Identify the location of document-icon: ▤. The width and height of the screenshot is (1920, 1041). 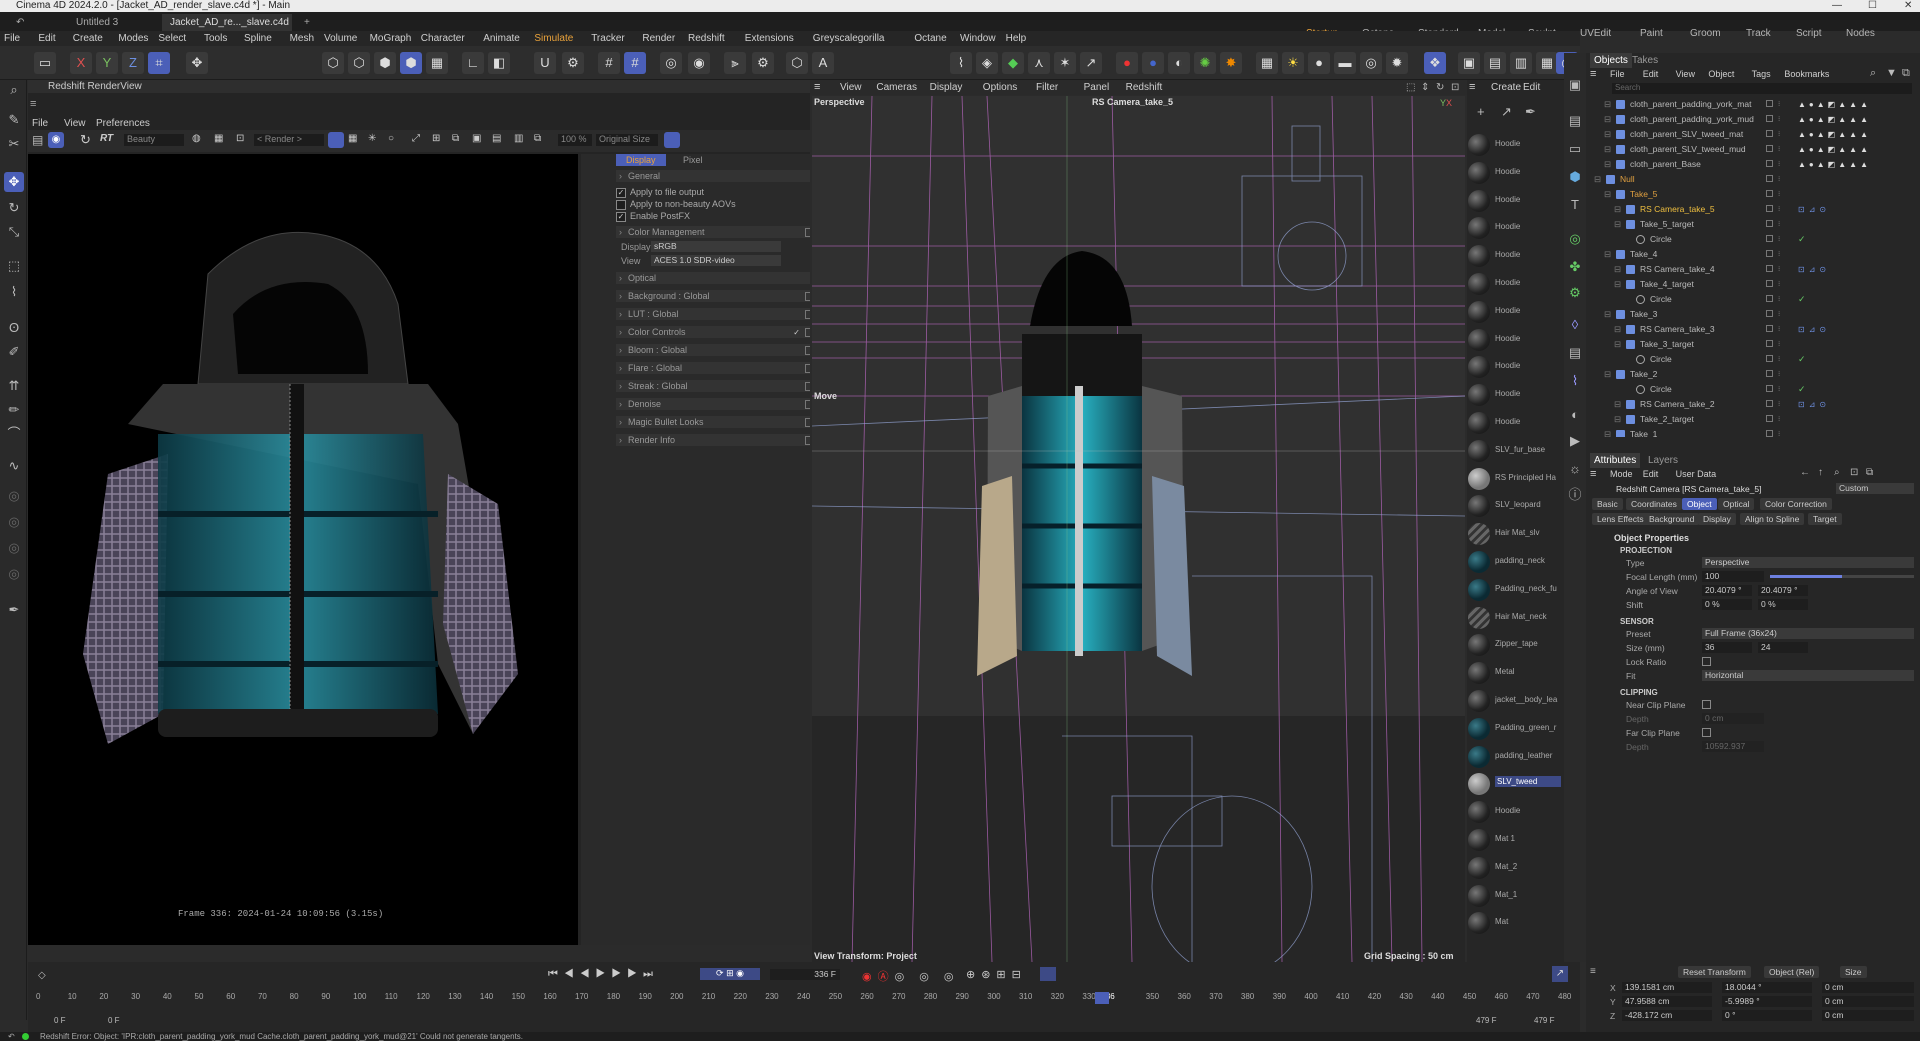
(1575, 121).